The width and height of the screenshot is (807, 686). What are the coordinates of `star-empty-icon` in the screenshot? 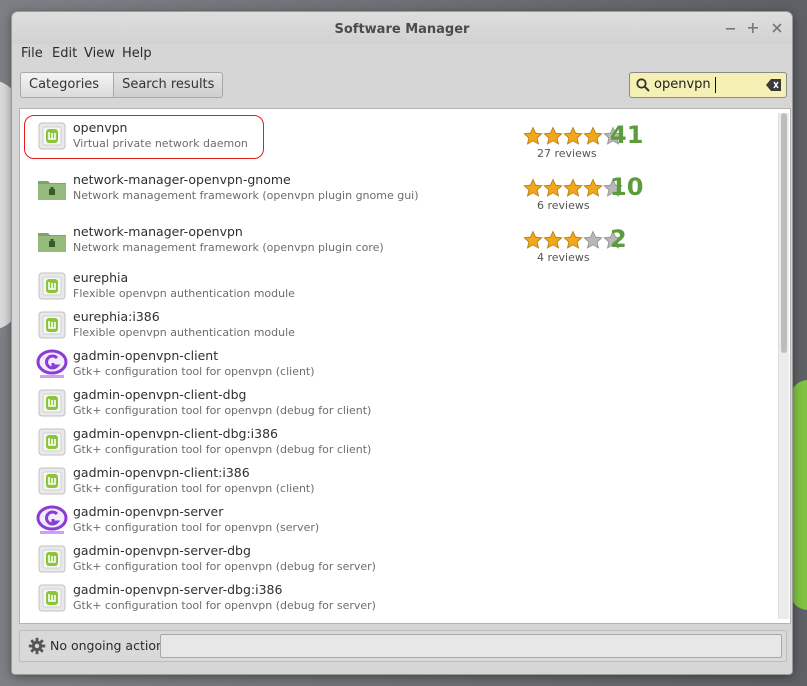 It's located at (593, 239).